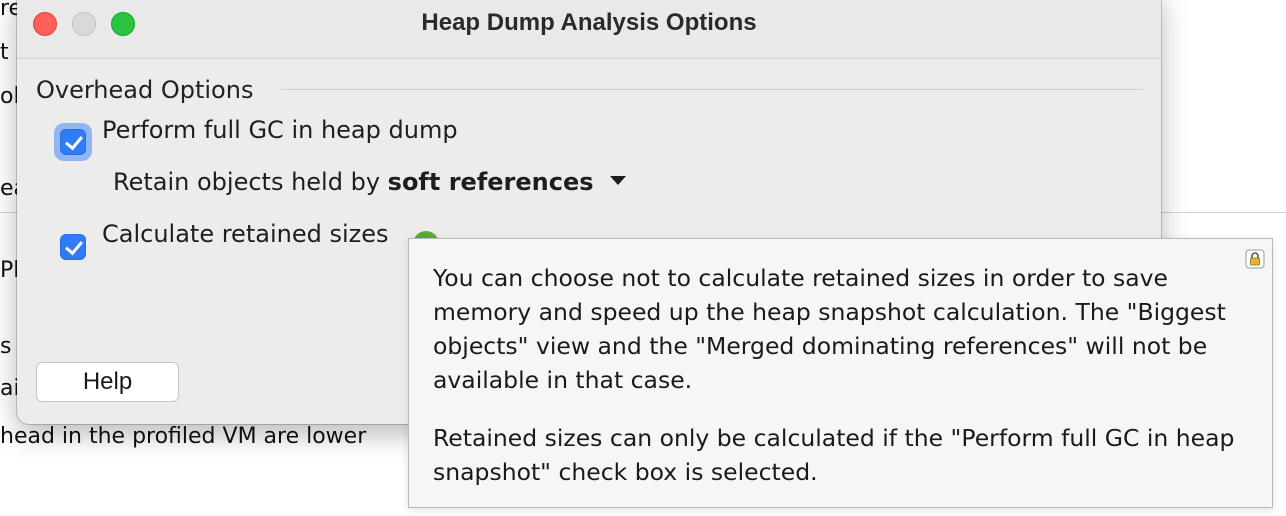 The image size is (1286, 516). What do you see at coordinates (73, 142) in the screenshot?
I see `full-gc-checkbox` at bounding box center [73, 142].